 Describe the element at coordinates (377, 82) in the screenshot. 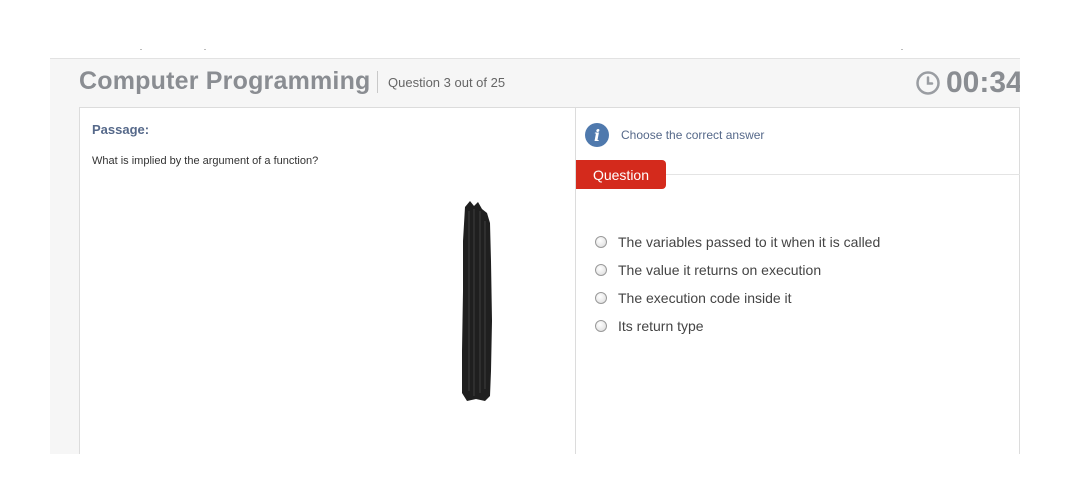

I see `header-divider` at that location.